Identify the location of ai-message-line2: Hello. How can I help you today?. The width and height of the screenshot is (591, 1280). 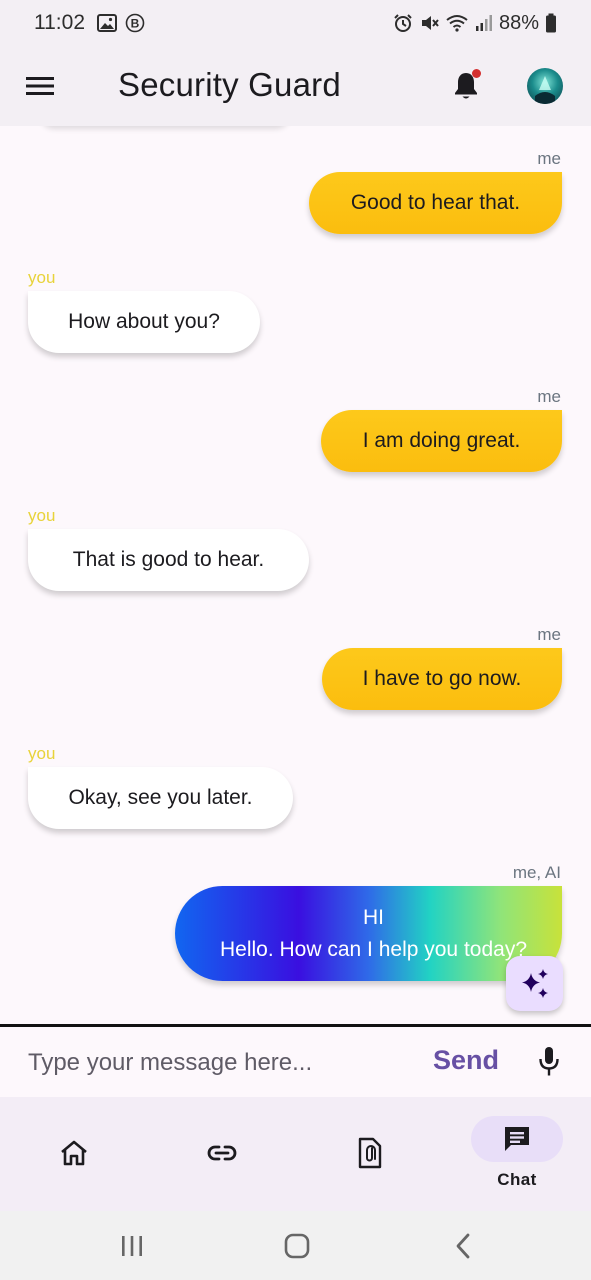
(373, 949).